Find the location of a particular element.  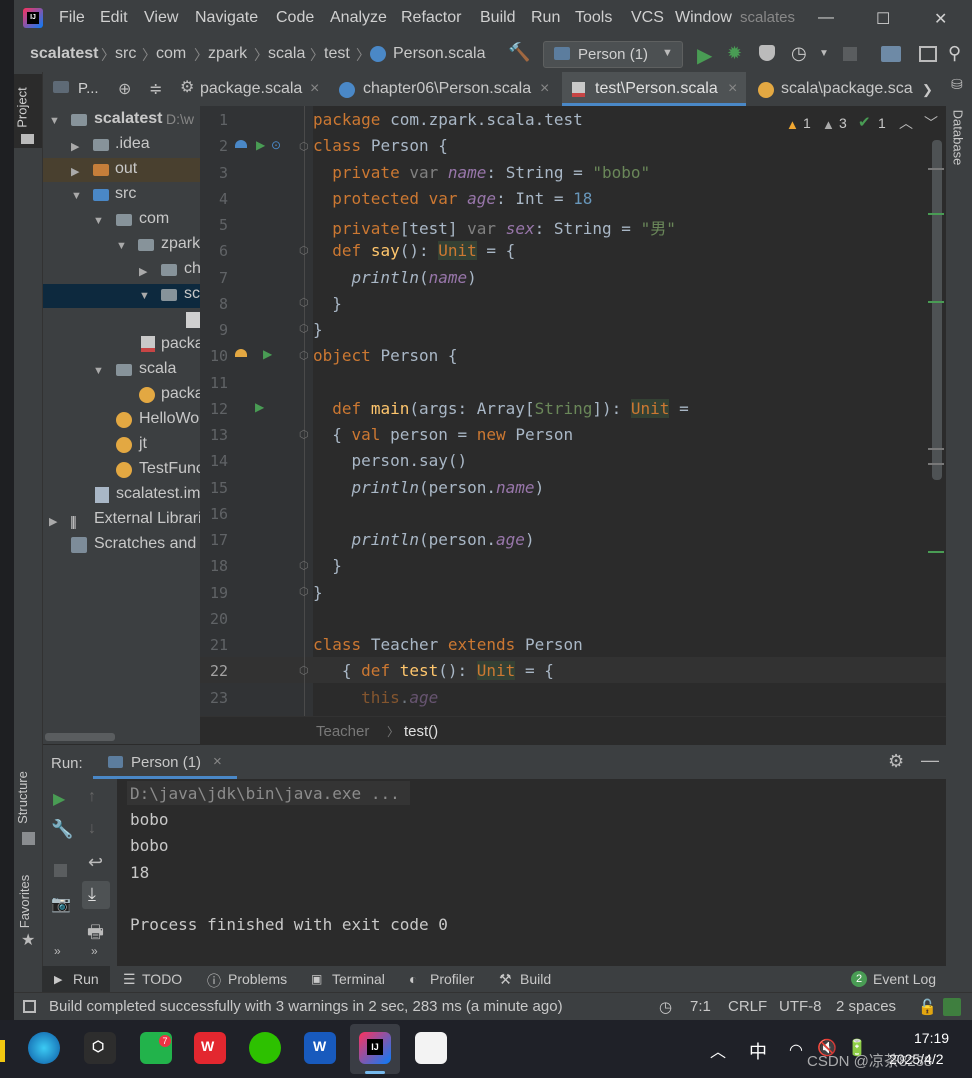

tree-item-out: out is located at coordinates (126, 169).